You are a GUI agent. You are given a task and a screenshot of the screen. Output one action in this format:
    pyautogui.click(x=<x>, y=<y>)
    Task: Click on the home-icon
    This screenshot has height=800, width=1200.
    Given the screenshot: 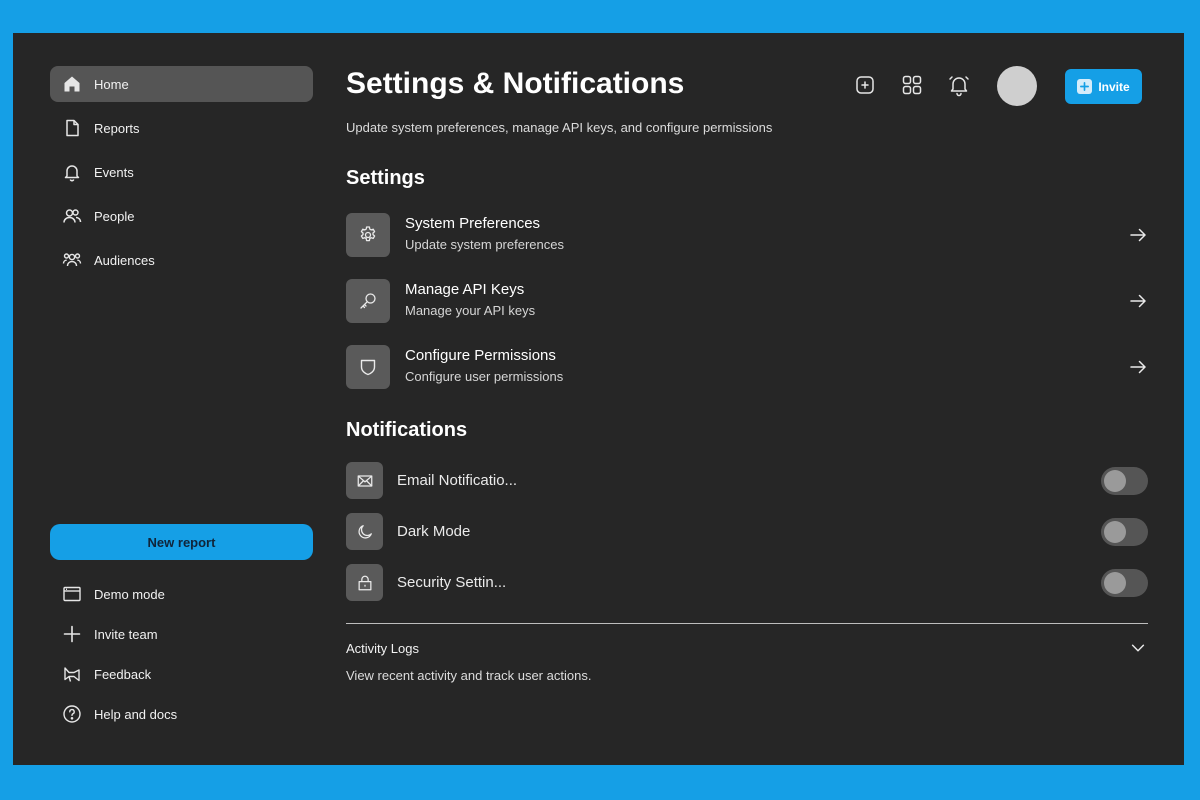 What is the action you would take?
    pyautogui.click(x=72, y=84)
    